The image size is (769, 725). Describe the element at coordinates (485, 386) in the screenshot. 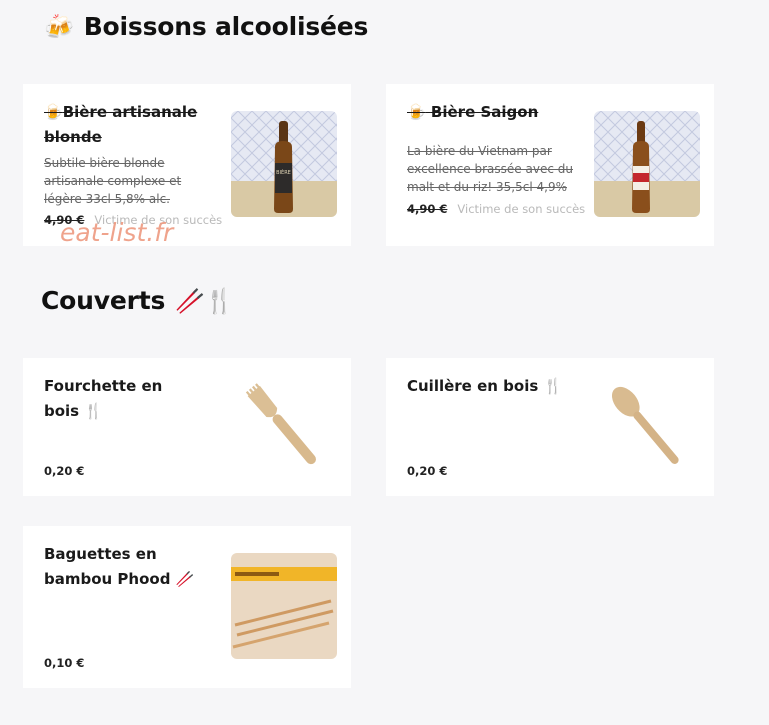

I see `product-name: Cuillère en bois 🍴` at that location.